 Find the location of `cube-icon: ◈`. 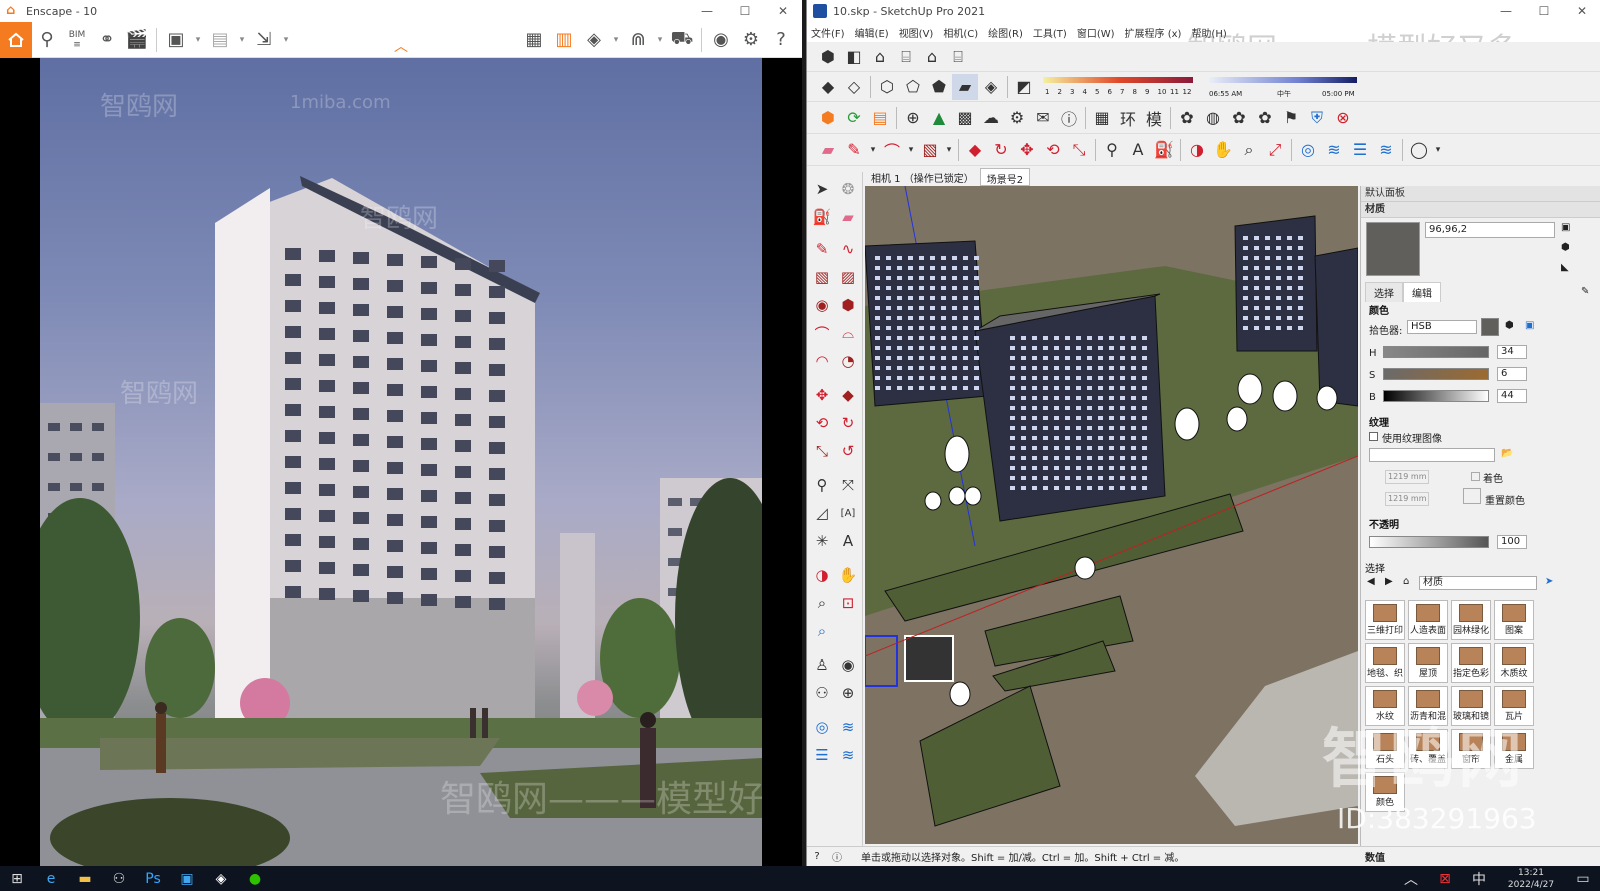

cube-icon: ◈ is located at coordinates (594, 40).